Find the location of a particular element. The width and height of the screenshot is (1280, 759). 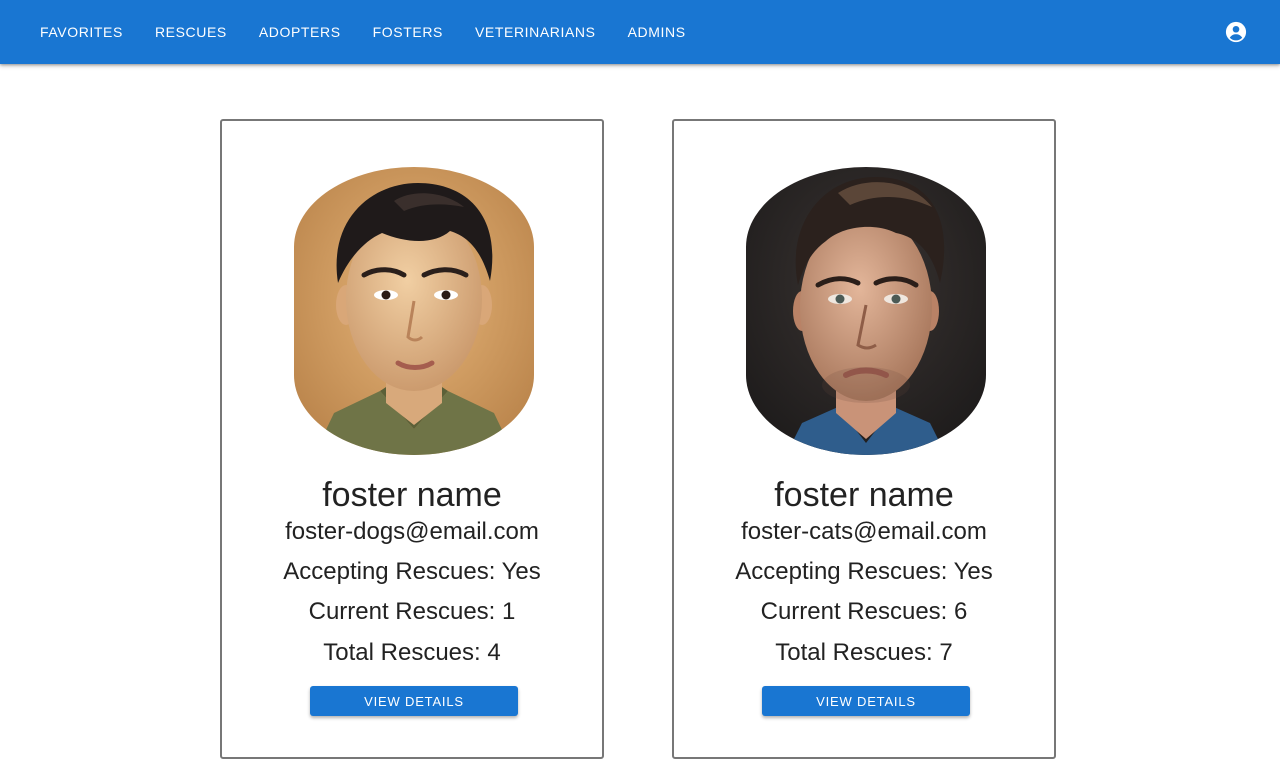

nav-rescues: RESCUES is located at coordinates (191, 32).